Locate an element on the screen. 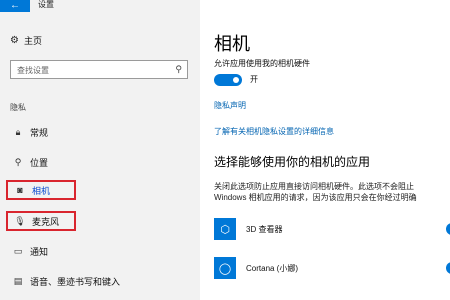  cortana-icon: ◯ is located at coordinates (225, 268).